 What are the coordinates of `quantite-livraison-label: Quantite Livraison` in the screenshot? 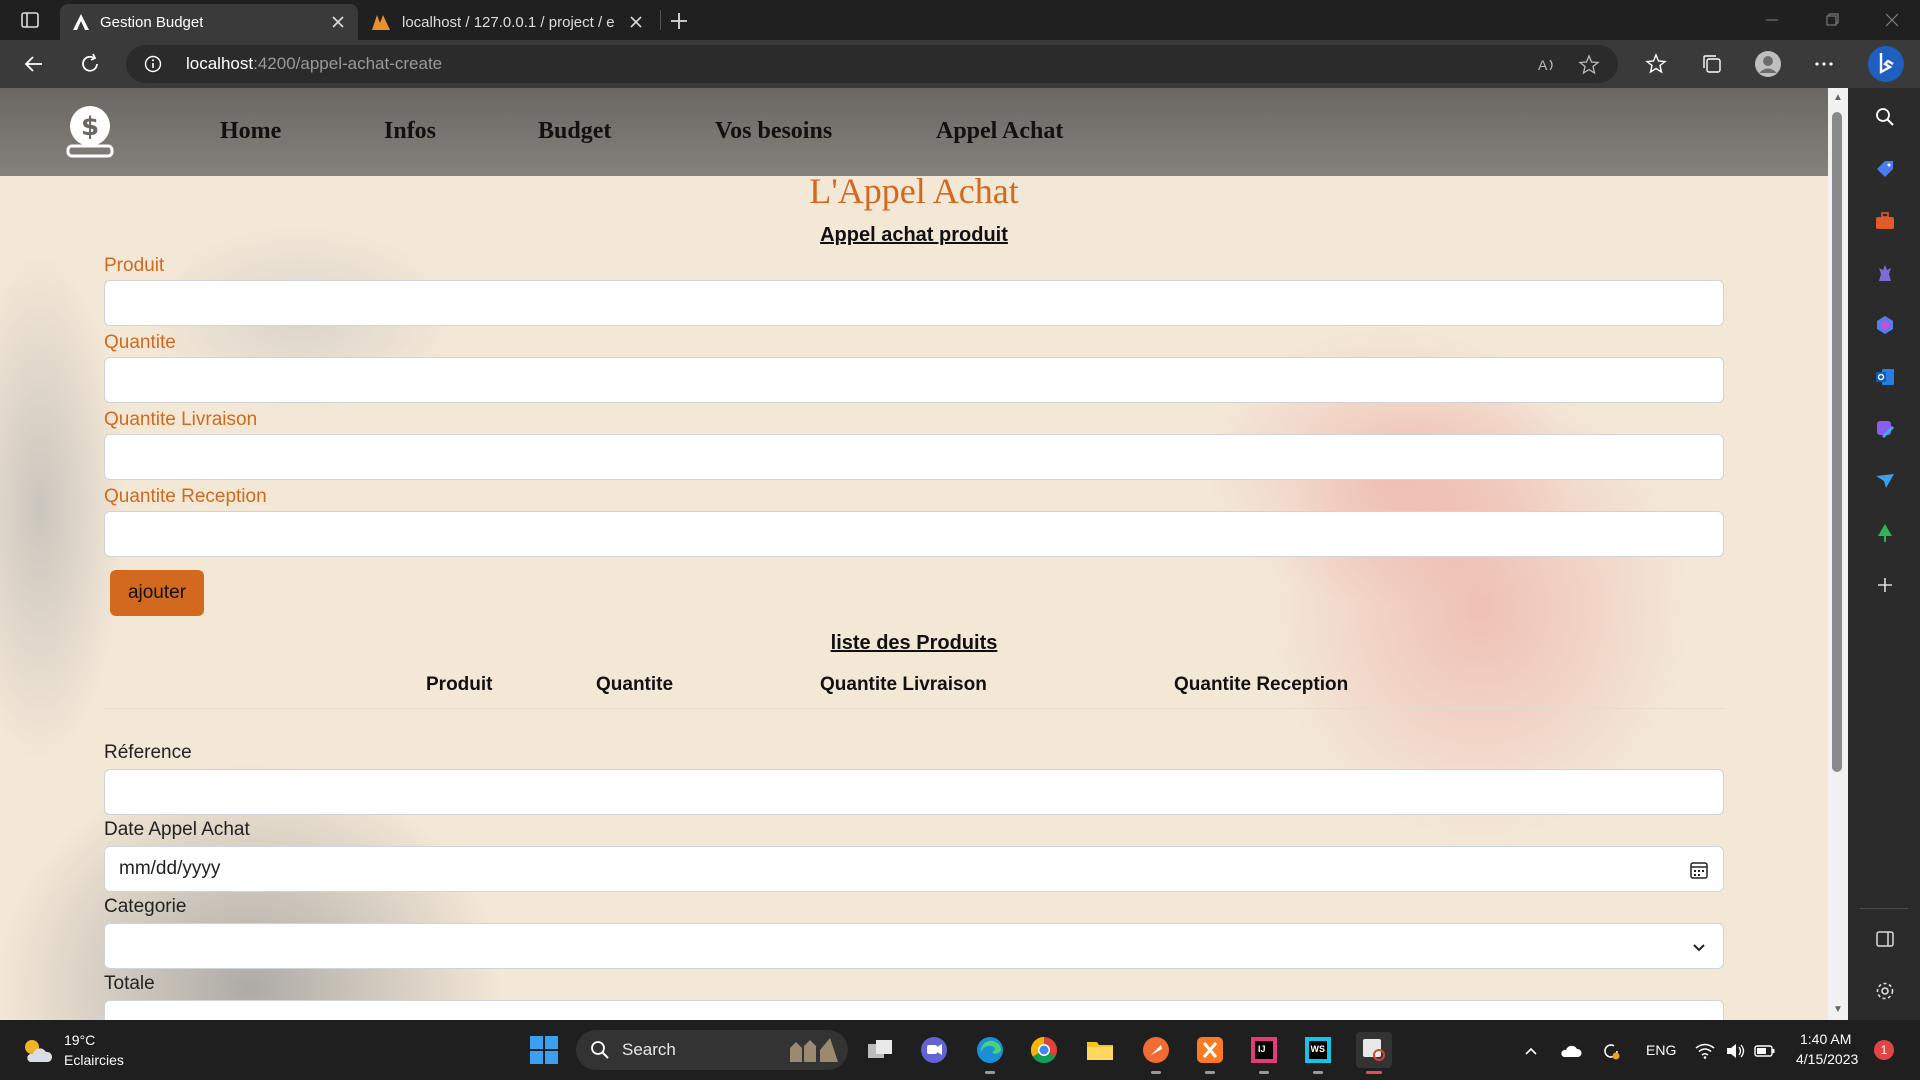 It's located at (181, 419).